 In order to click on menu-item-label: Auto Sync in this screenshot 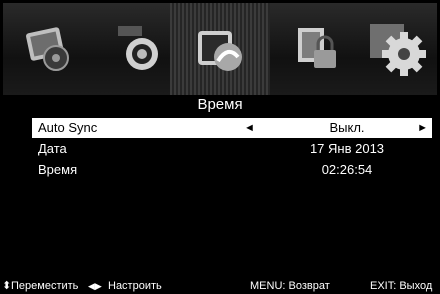, I will do `click(68, 127)`.